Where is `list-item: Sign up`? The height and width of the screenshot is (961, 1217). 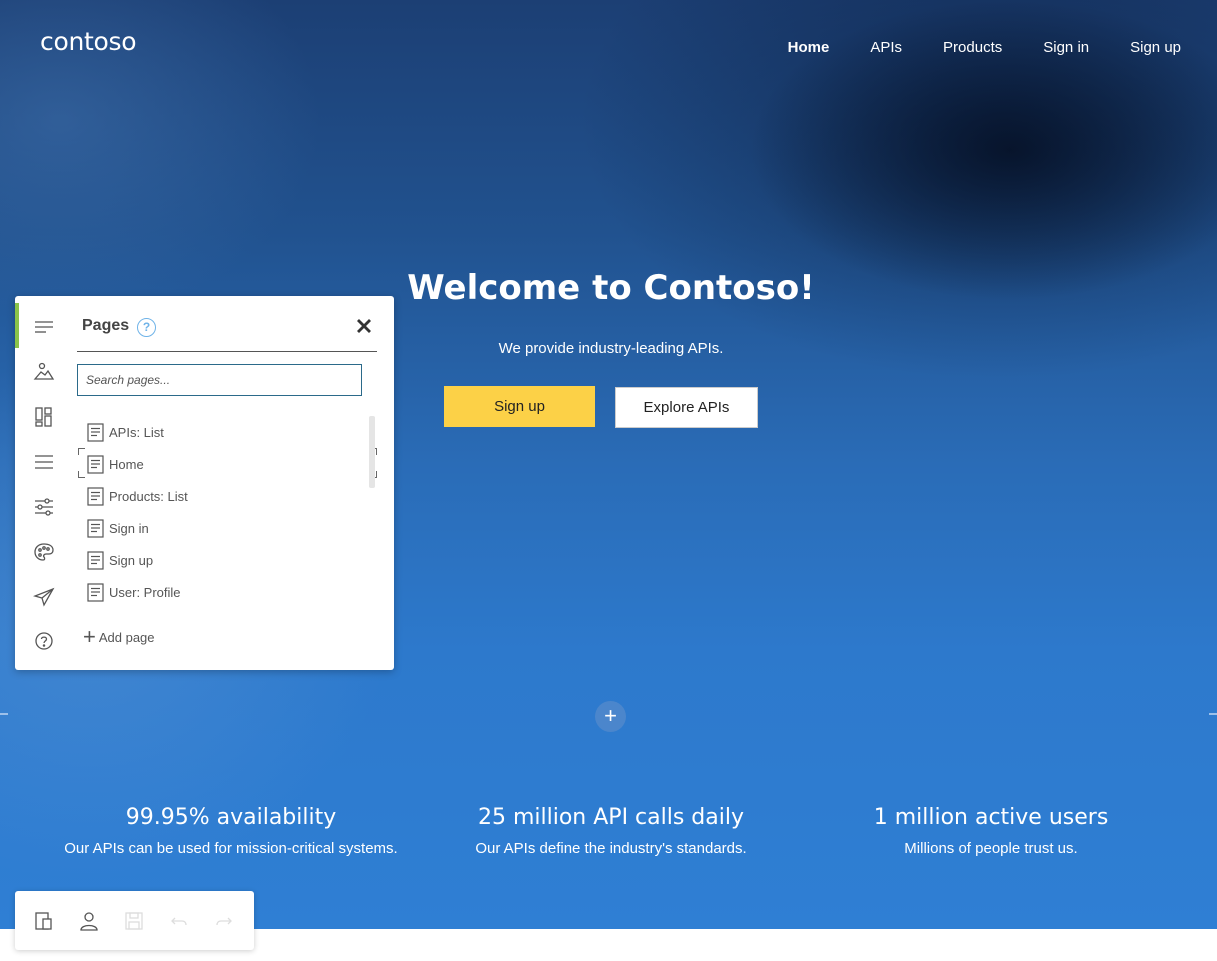
list-item: Sign up is located at coordinates (224, 560).